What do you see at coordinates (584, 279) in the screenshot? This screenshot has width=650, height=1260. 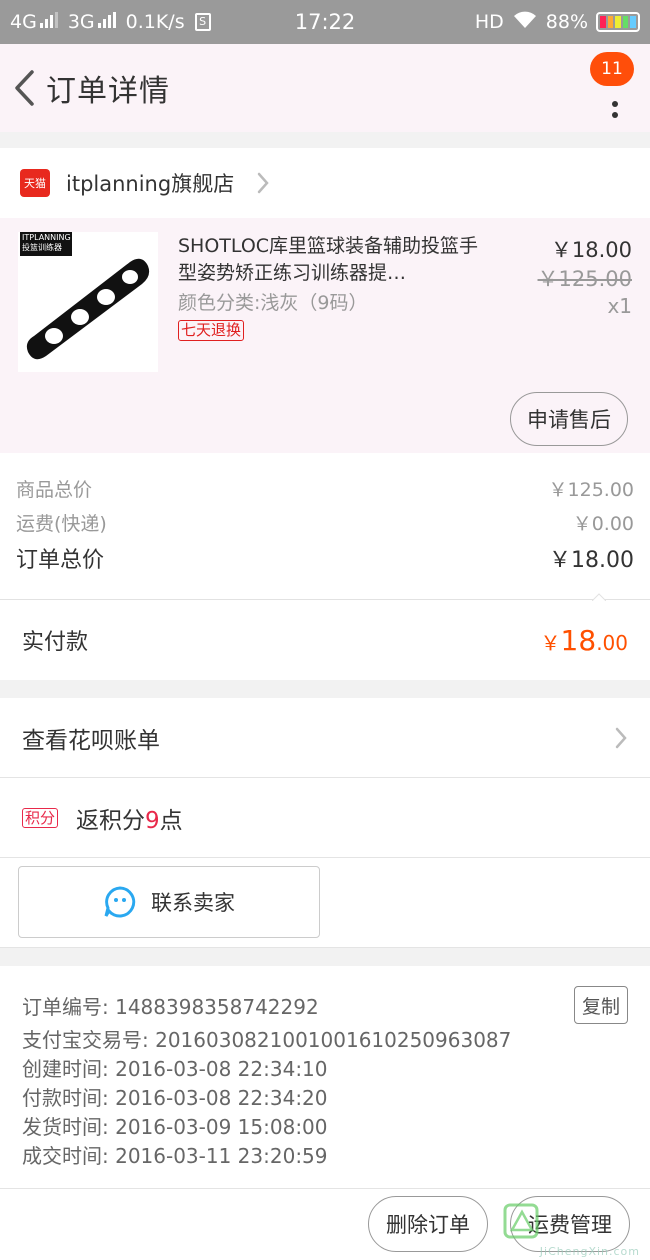 I see `product-original-price: ￥125.00` at bounding box center [584, 279].